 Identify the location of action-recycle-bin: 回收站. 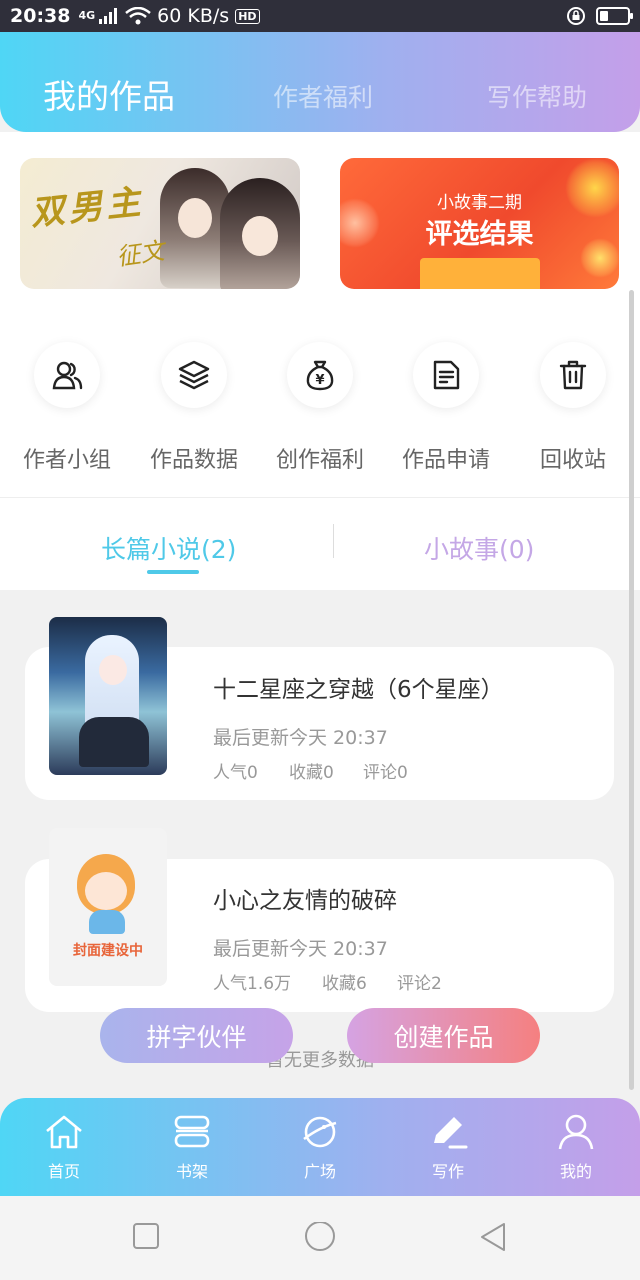
(573, 408).